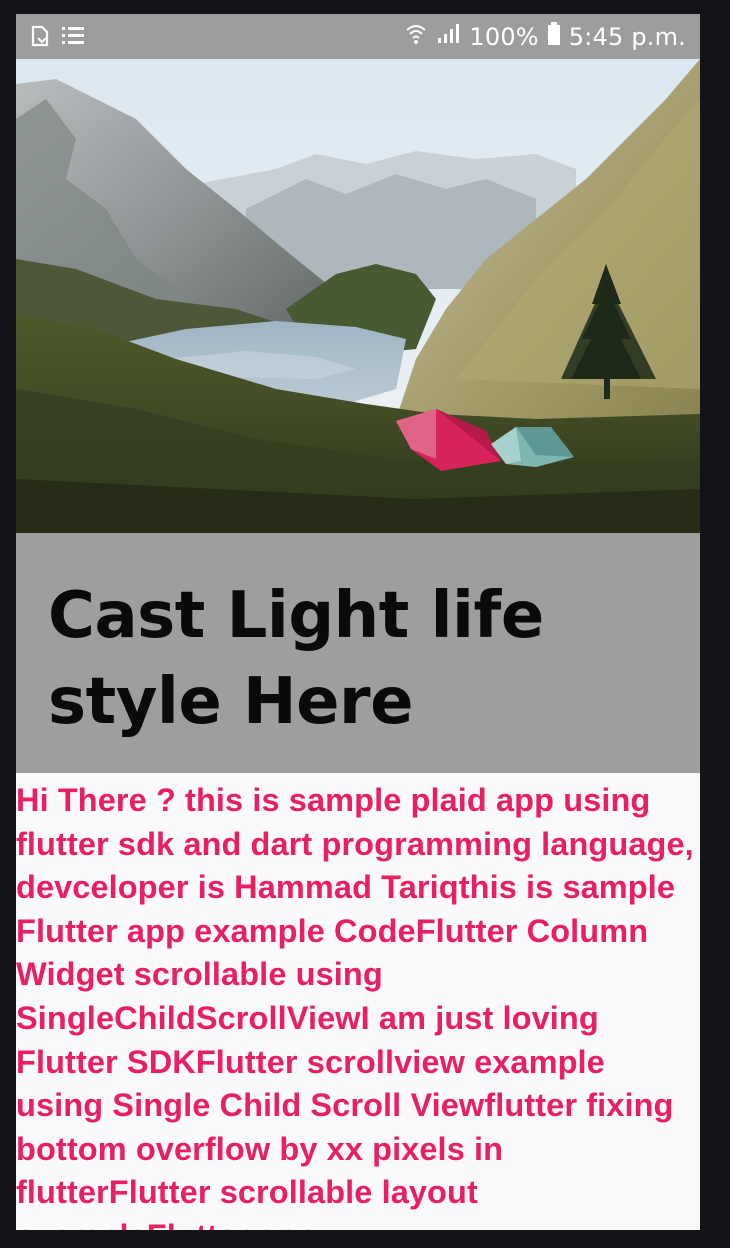 The width and height of the screenshot is (730, 1248). What do you see at coordinates (40, 38) in the screenshot?
I see `notification-icon` at bounding box center [40, 38].